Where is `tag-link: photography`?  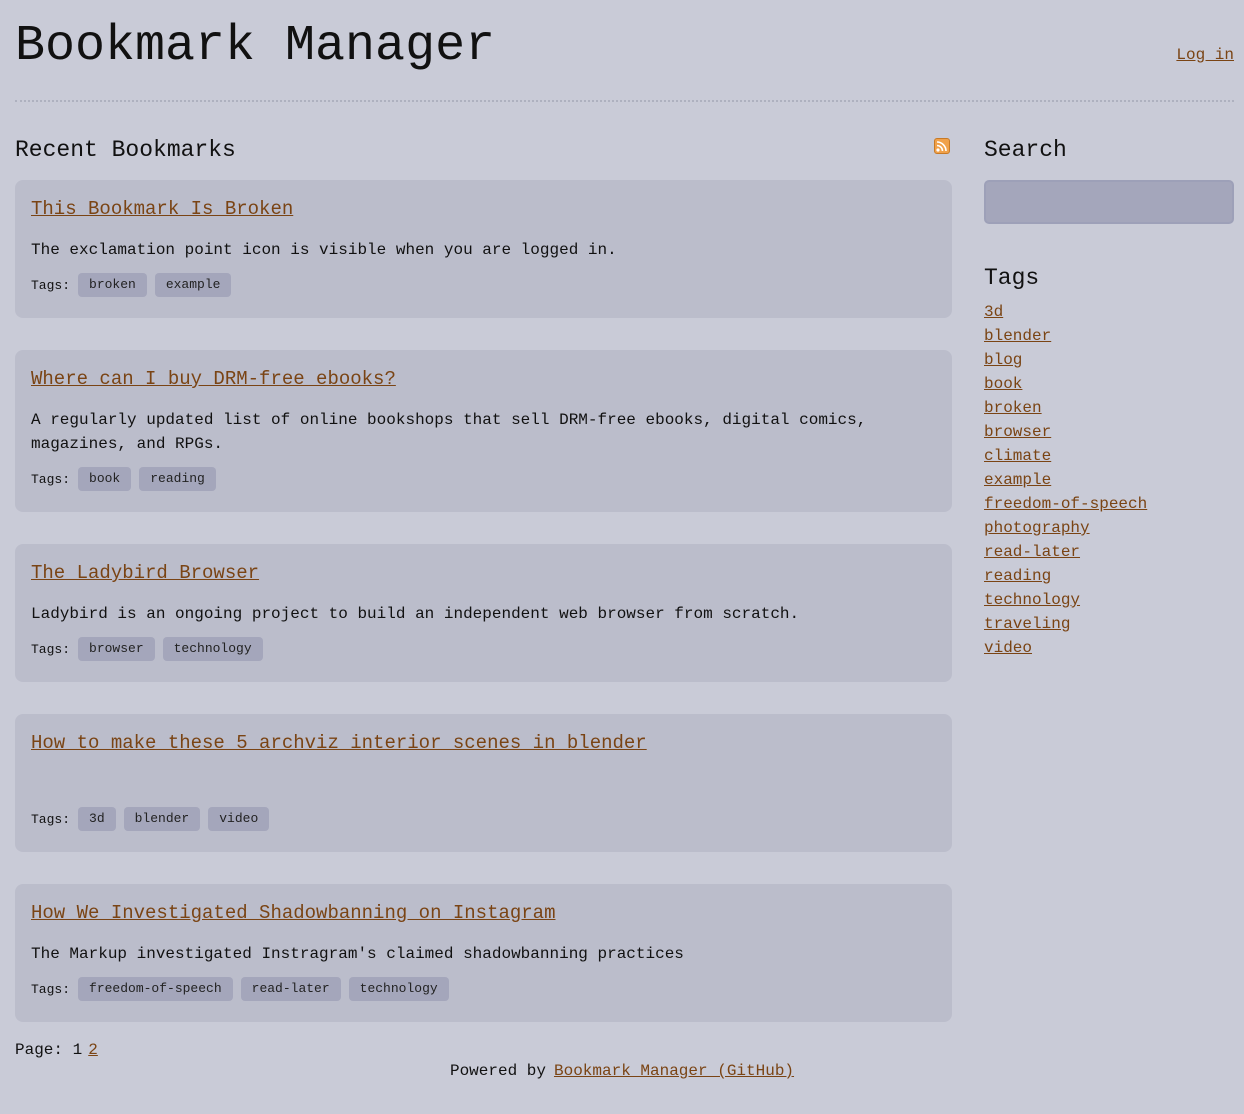 tag-link: photography is located at coordinates (1037, 528).